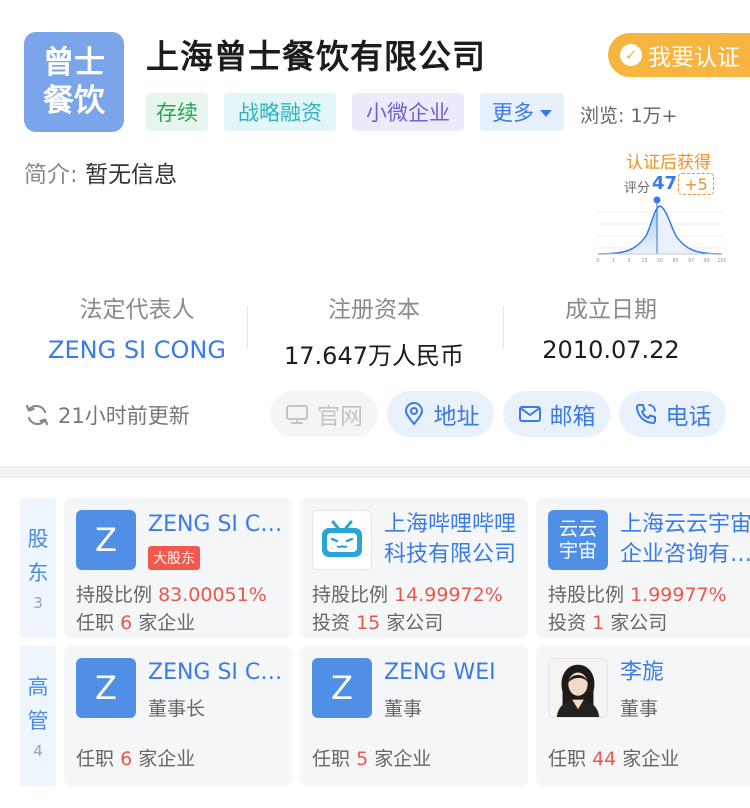 The height and width of the screenshot is (808, 750). Describe the element at coordinates (598, 623) in the screenshot. I see `line-count: 1` at that location.